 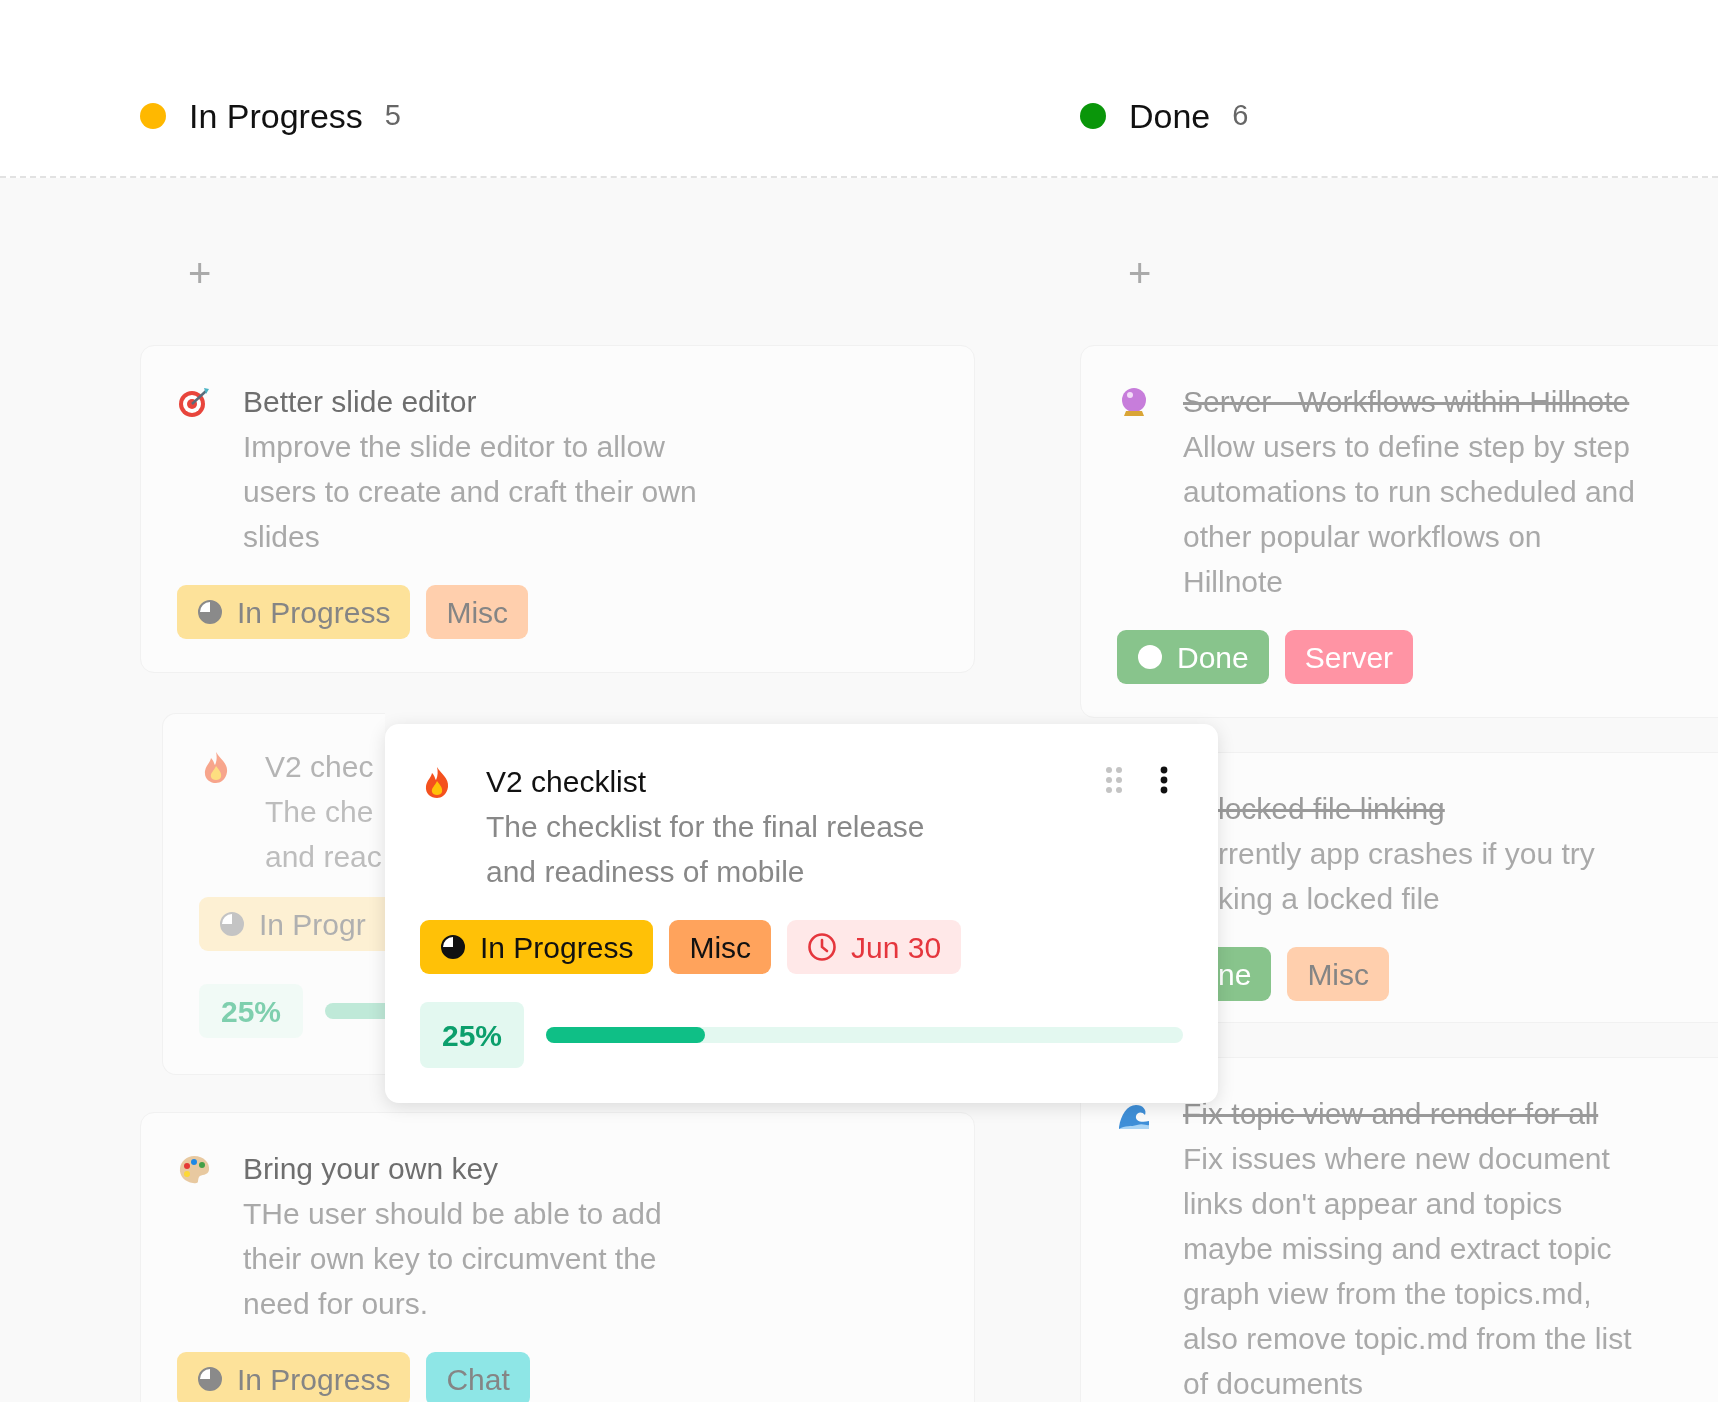 I want to click on target-icon, so click(x=194, y=402).